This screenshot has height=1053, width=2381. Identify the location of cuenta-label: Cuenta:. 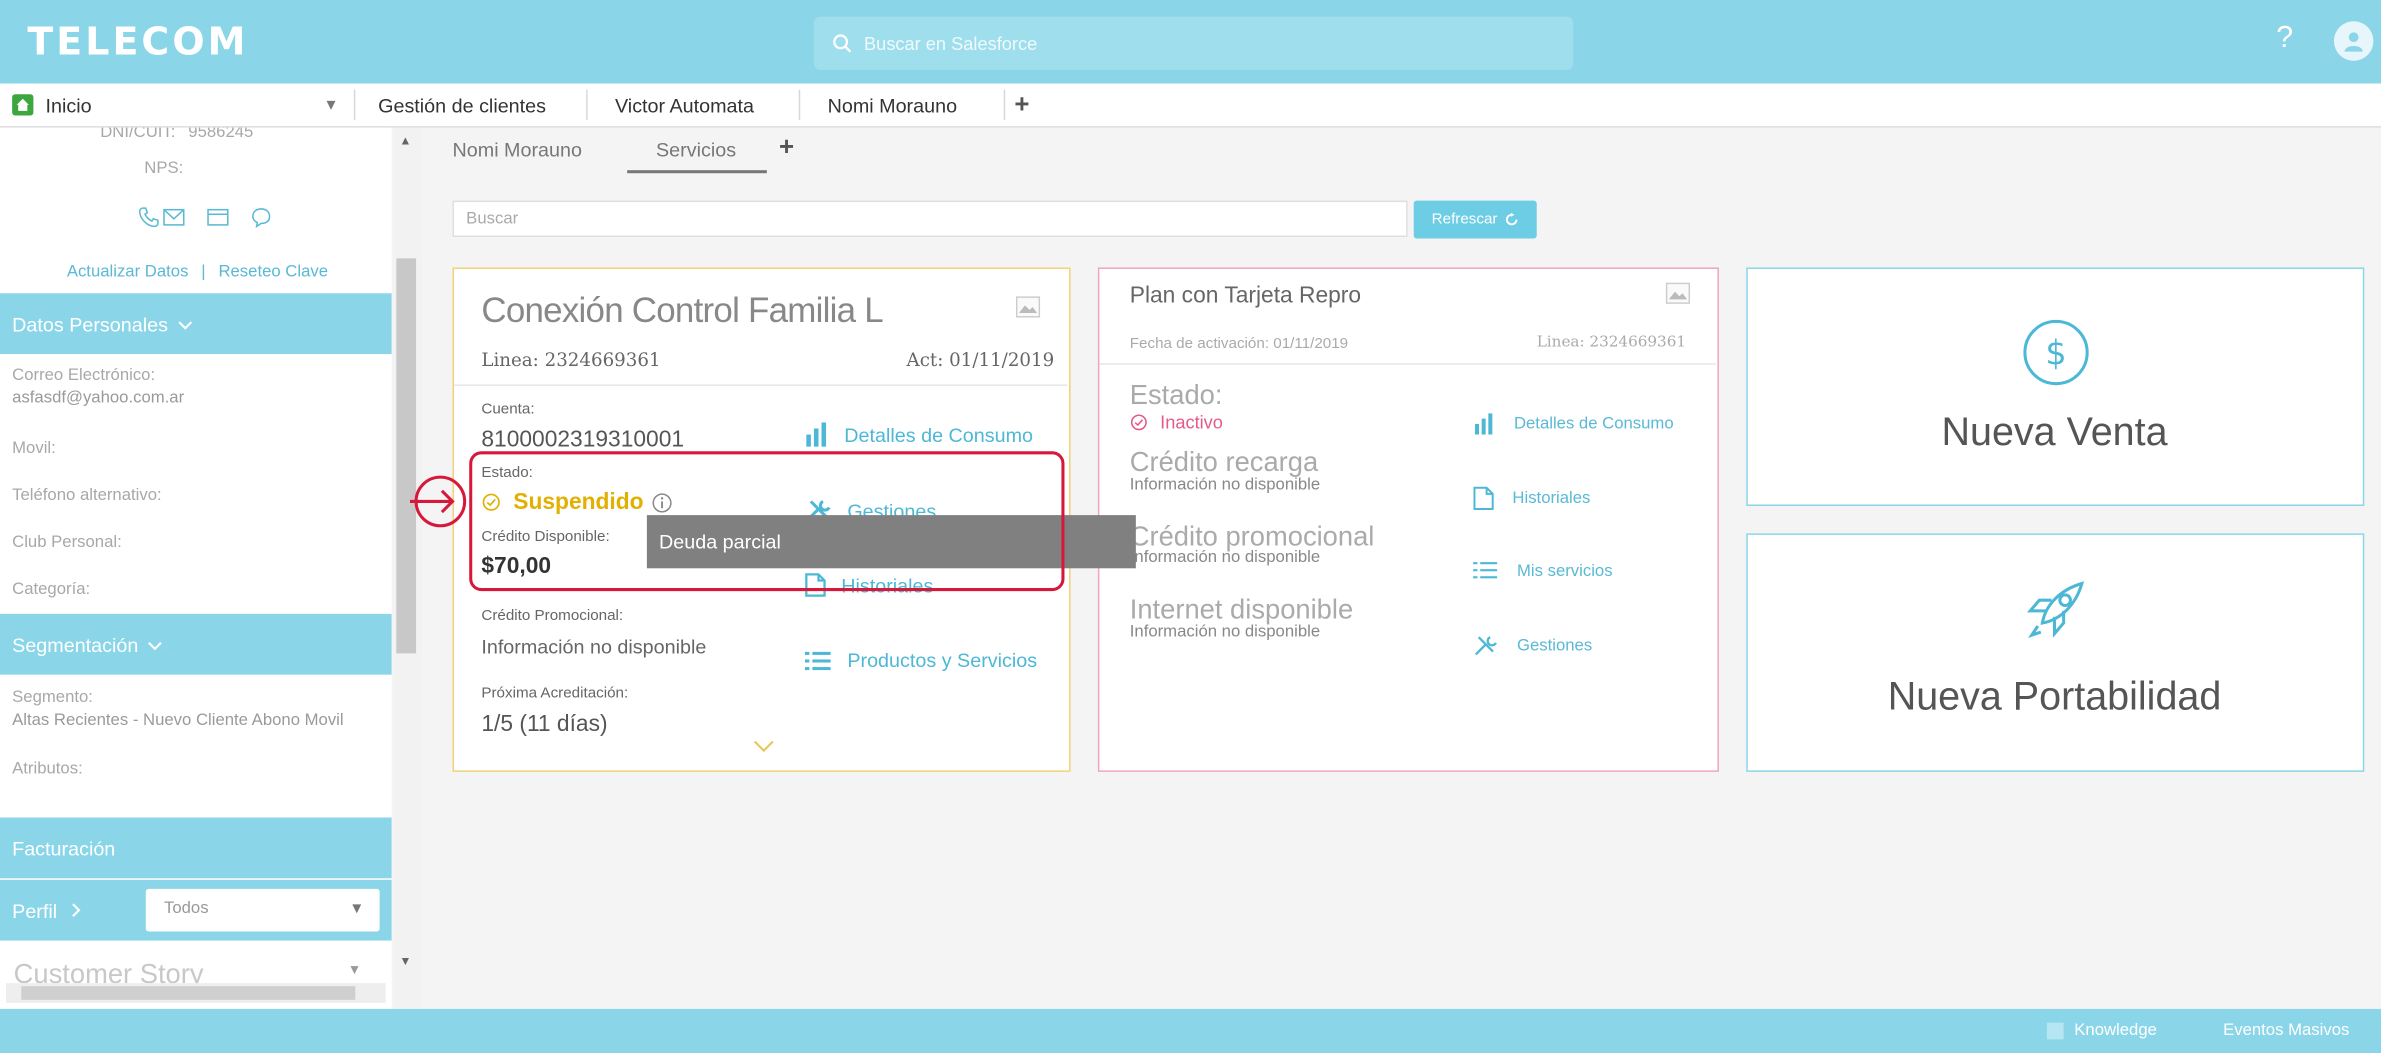
(508, 409).